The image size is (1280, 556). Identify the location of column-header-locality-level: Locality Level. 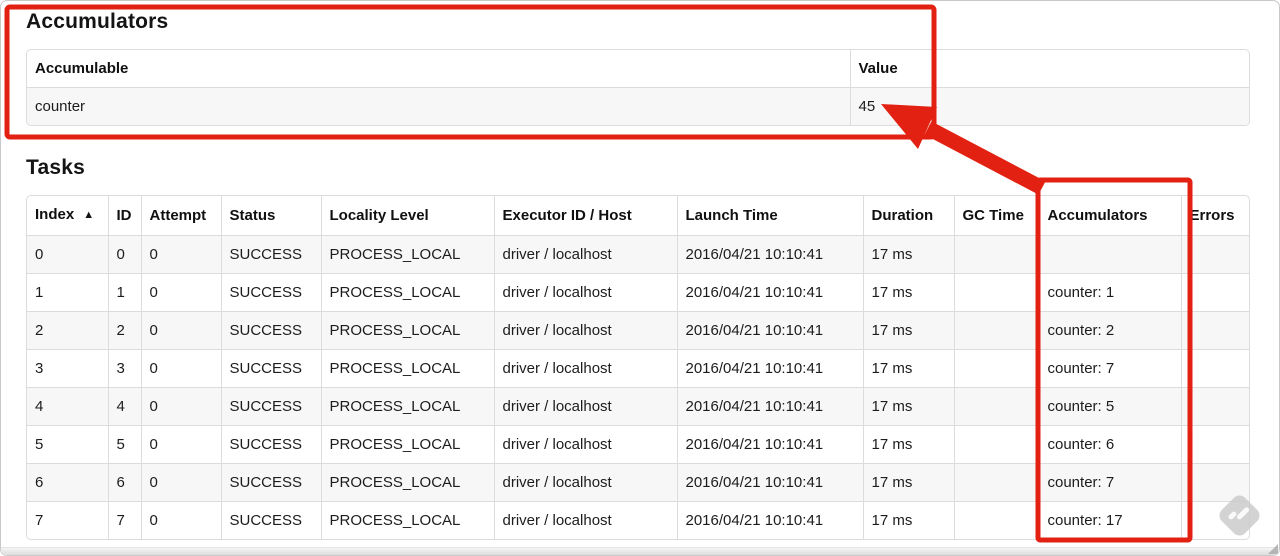
(407, 216).